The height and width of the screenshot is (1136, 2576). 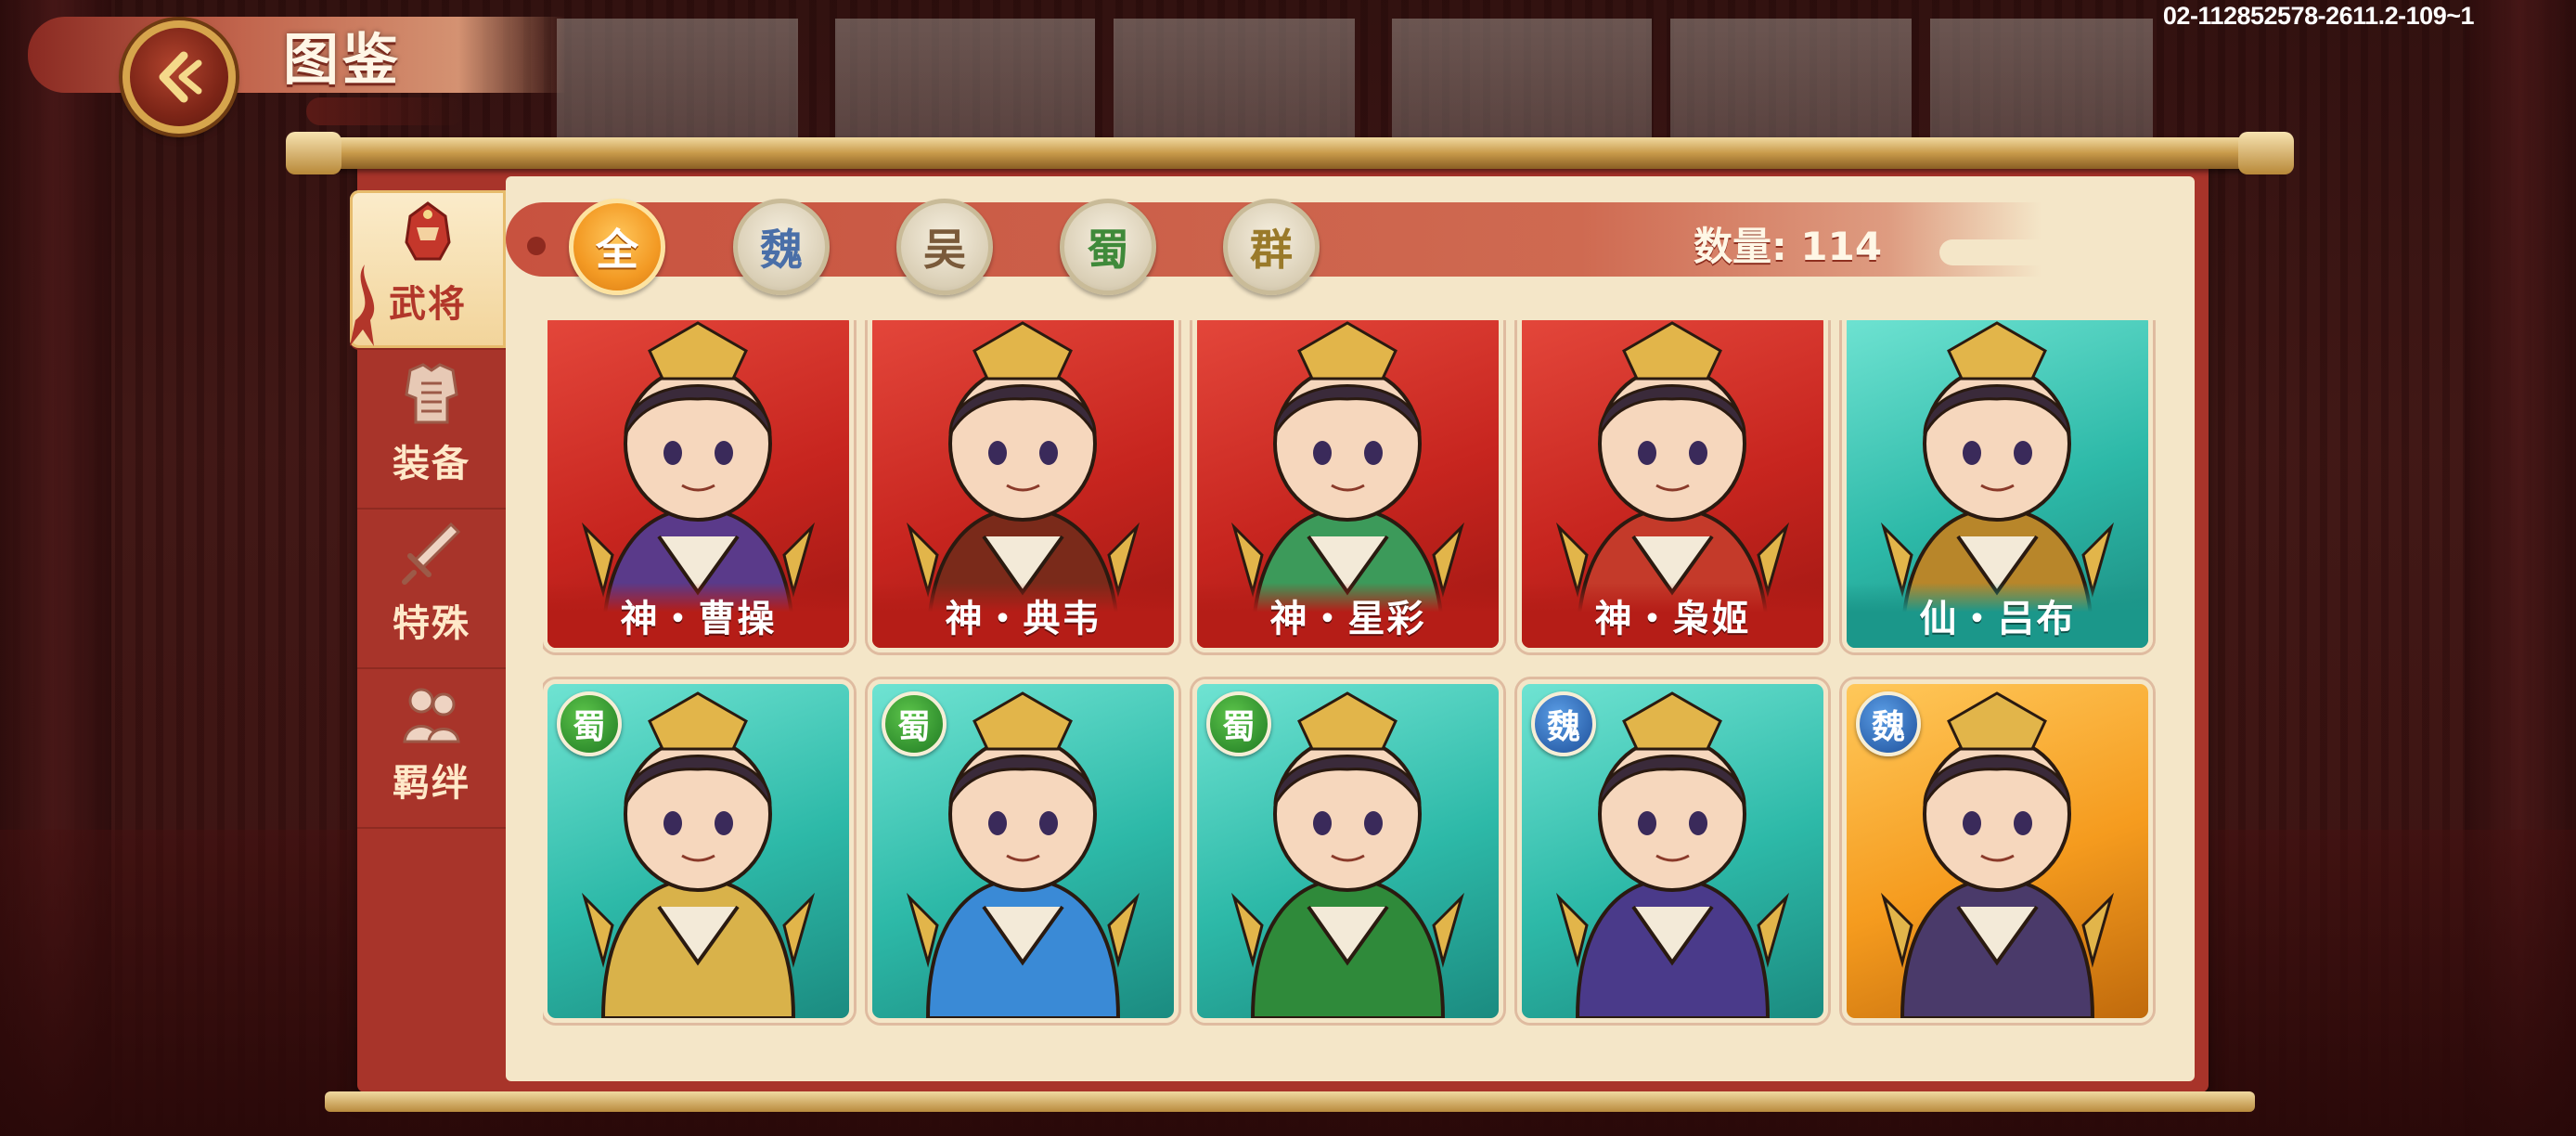 I want to click on hero-name: 神・星彩, so click(x=1348, y=615).